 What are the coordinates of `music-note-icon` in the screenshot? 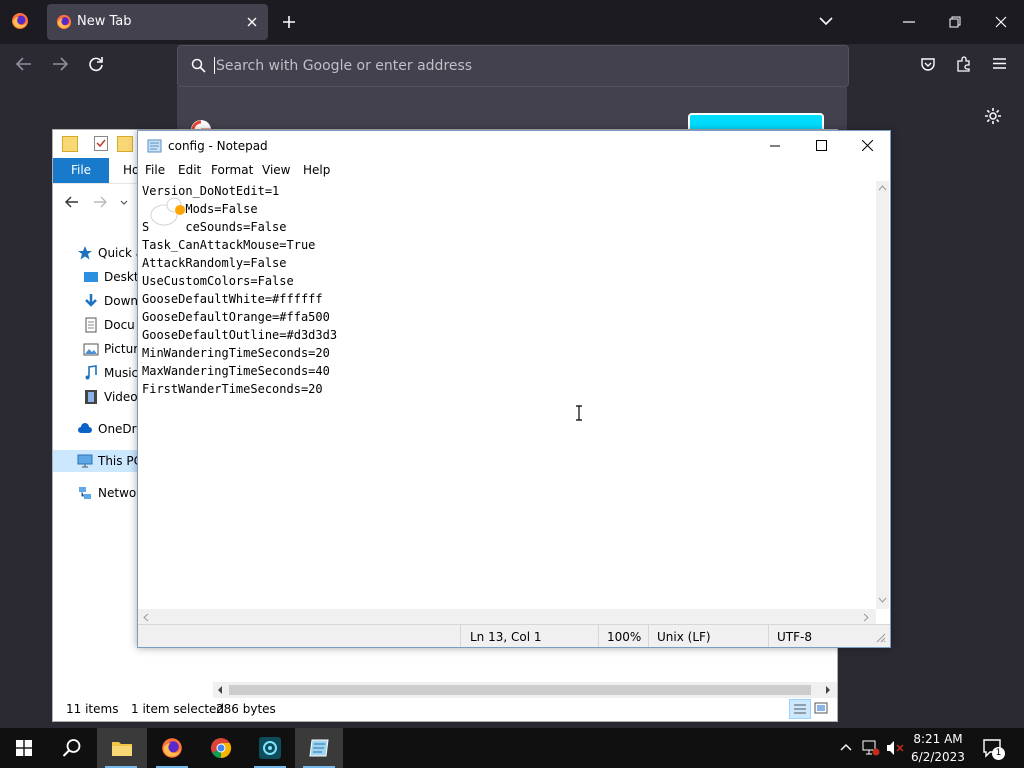 It's located at (91, 373).